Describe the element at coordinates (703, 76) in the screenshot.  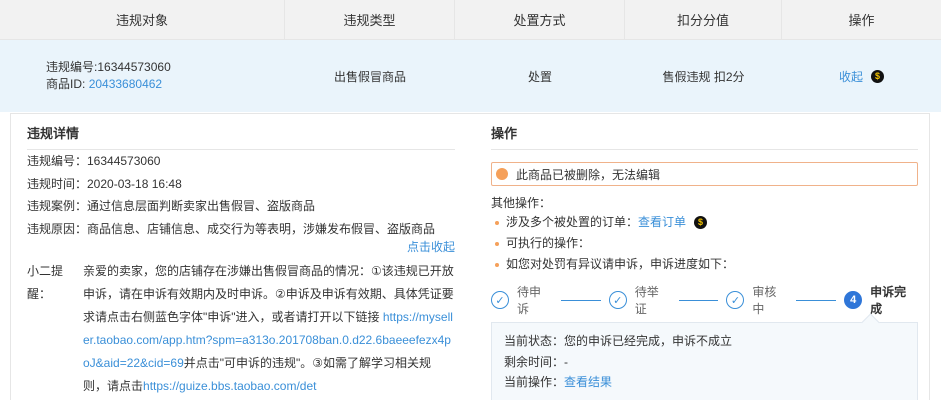
I see `score-cell: 售假违规 扣2分` at that location.